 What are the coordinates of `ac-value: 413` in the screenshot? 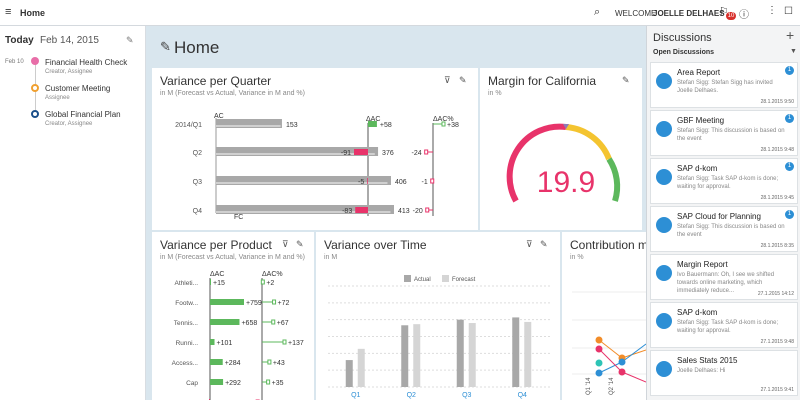 It's located at (404, 211).